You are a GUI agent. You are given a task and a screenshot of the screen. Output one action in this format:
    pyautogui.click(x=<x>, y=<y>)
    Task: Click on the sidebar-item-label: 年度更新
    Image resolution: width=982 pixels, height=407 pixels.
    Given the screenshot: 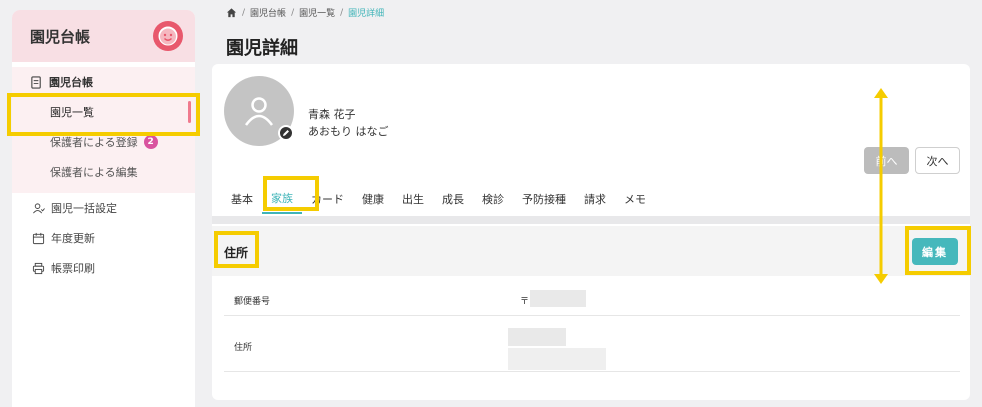 What is the action you would take?
    pyautogui.click(x=73, y=238)
    